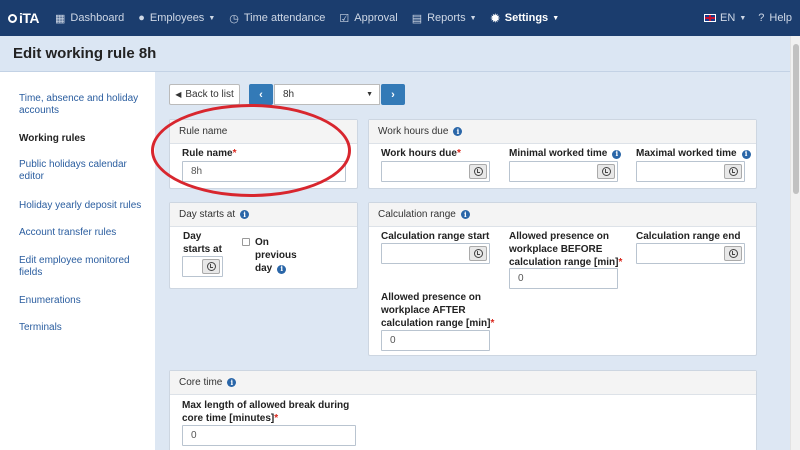  I want to click on printer-icon: ▤, so click(417, 18).